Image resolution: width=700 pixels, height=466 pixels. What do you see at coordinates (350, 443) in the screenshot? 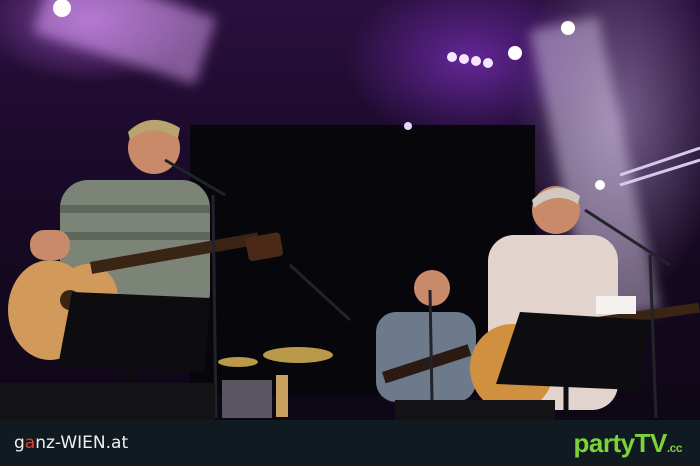
I see `watermark-bar: ganz-WIEN.at partyTV.cc` at bounding box center [350, 443].